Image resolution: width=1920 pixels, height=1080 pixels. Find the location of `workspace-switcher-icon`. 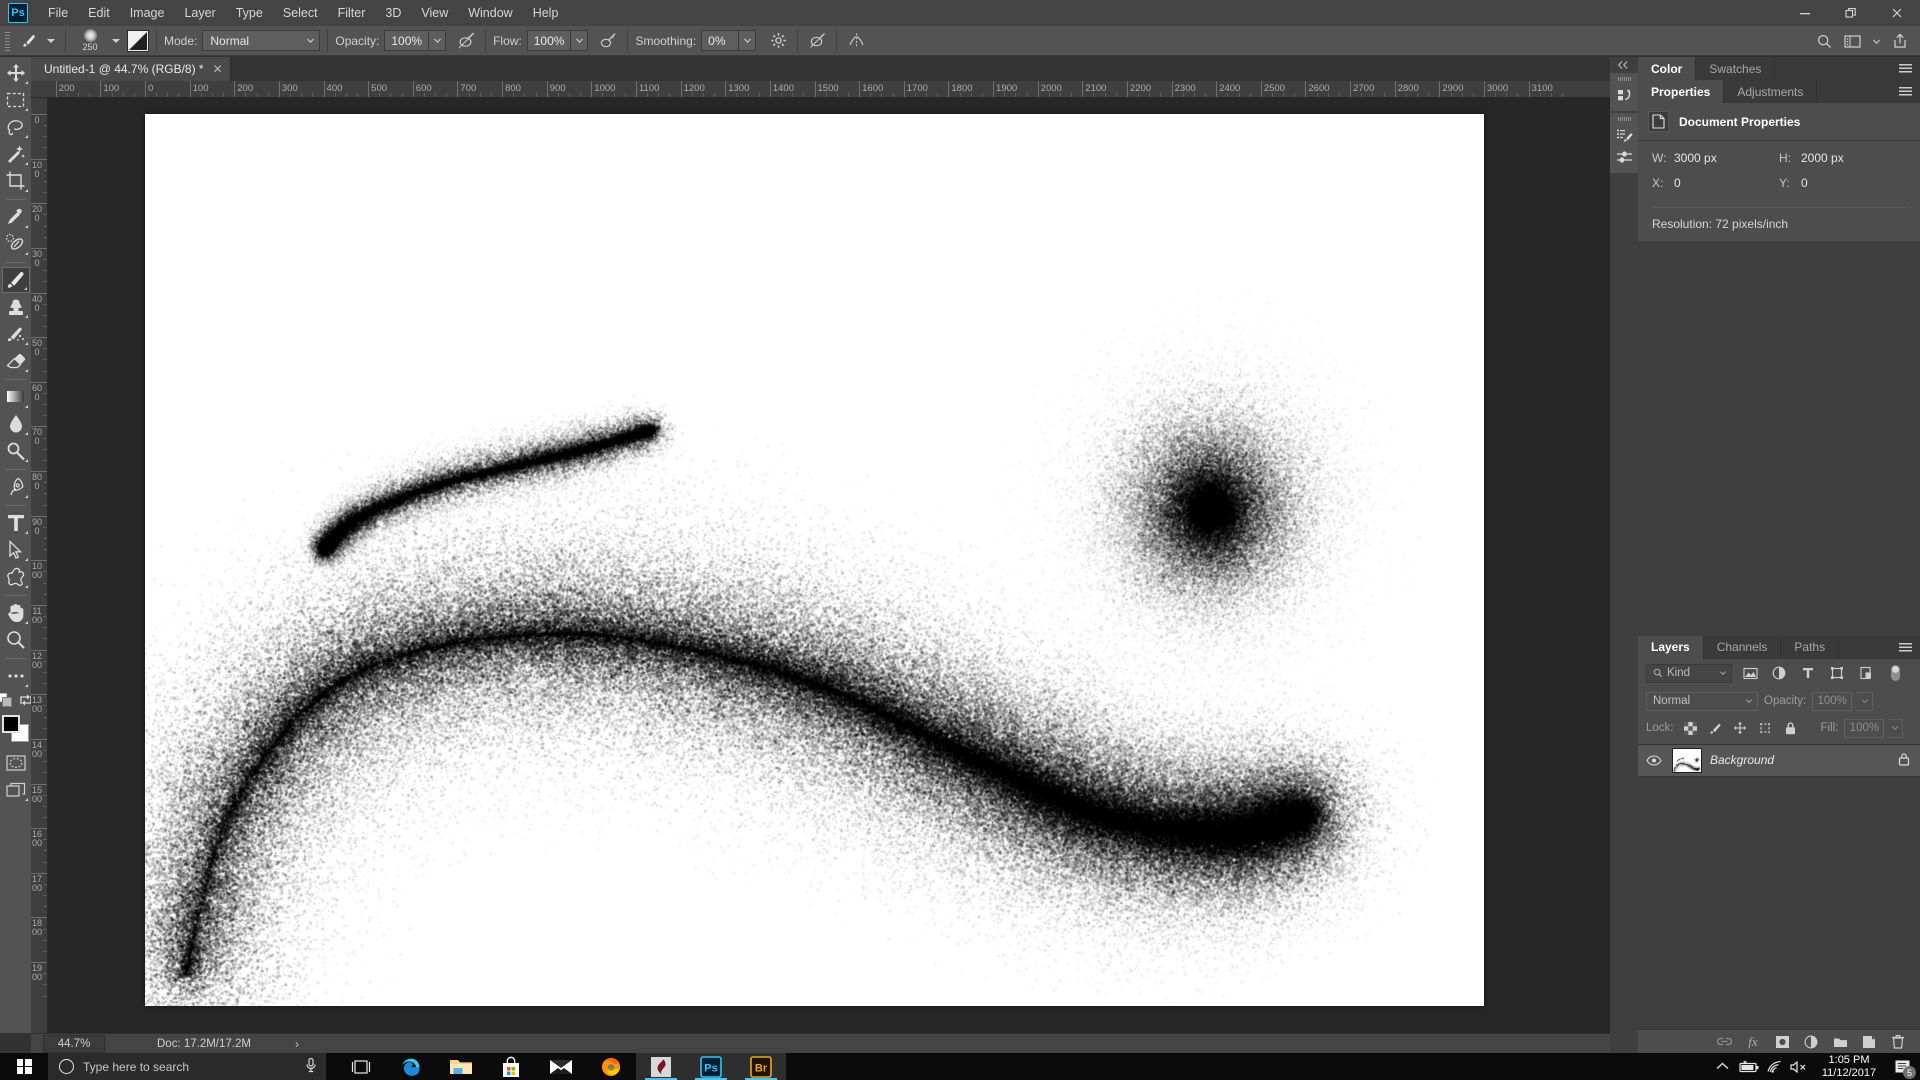

workspace-switcher-icon is located at coordinates (1852, 41).